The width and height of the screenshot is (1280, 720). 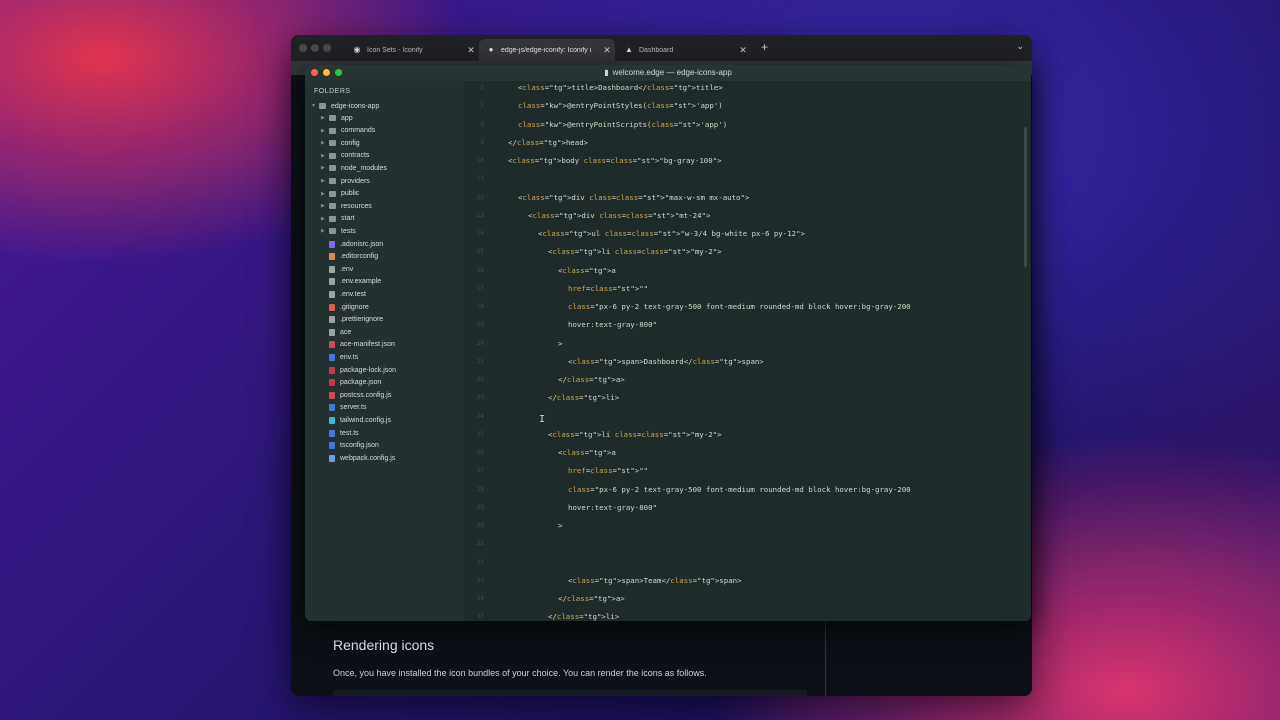 I want to click on folder-label: config, so click(x=350, y=143).